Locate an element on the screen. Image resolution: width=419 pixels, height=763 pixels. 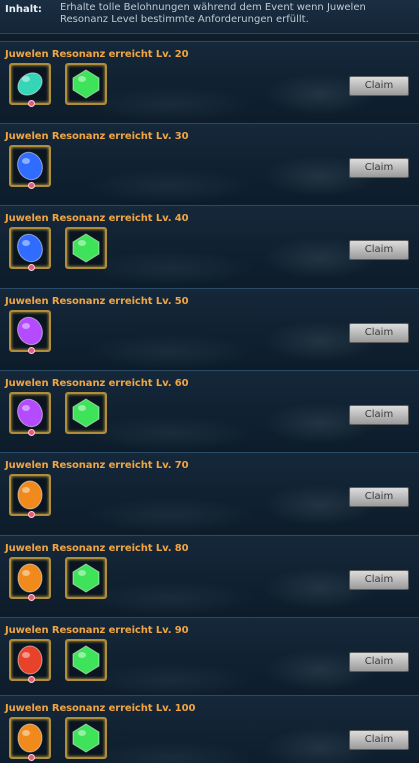
reward-row: Juwelen Resonanz erreicht Lv. 60 Claim is located at coordinates (209, 411).